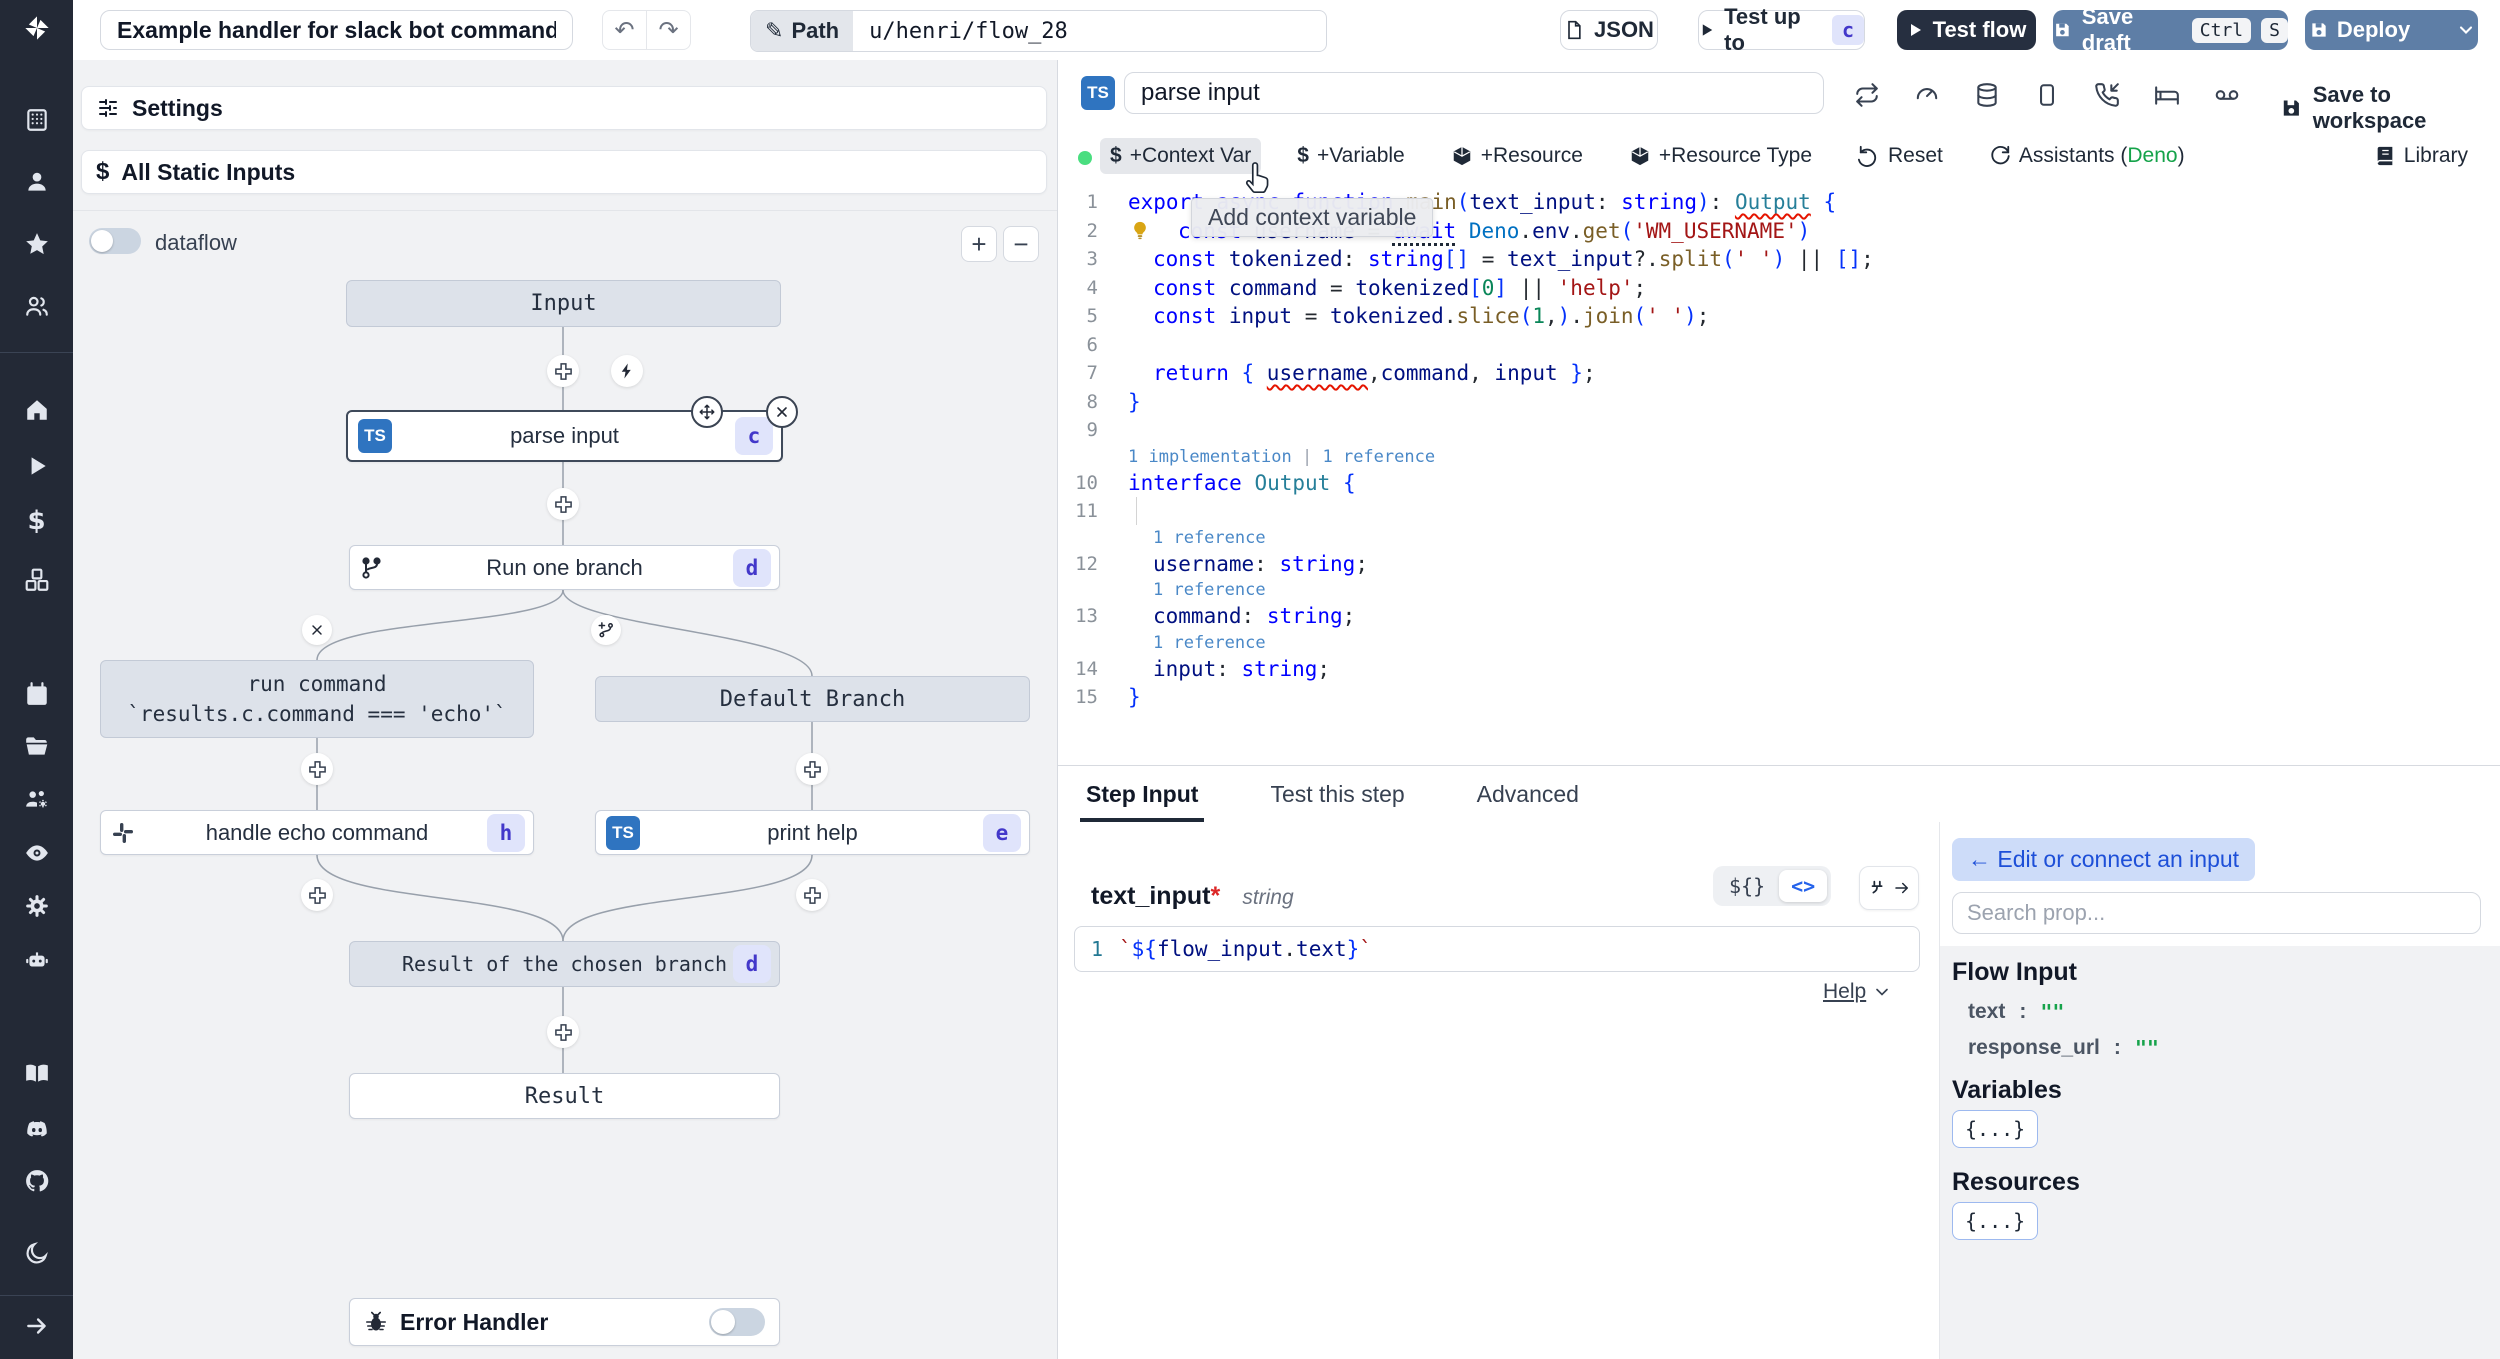 The width and height of the screenshot is (2500, 1359). Describe the element at coordinates (37, 799) in the screenshot. I see `workers-icon` at that location.